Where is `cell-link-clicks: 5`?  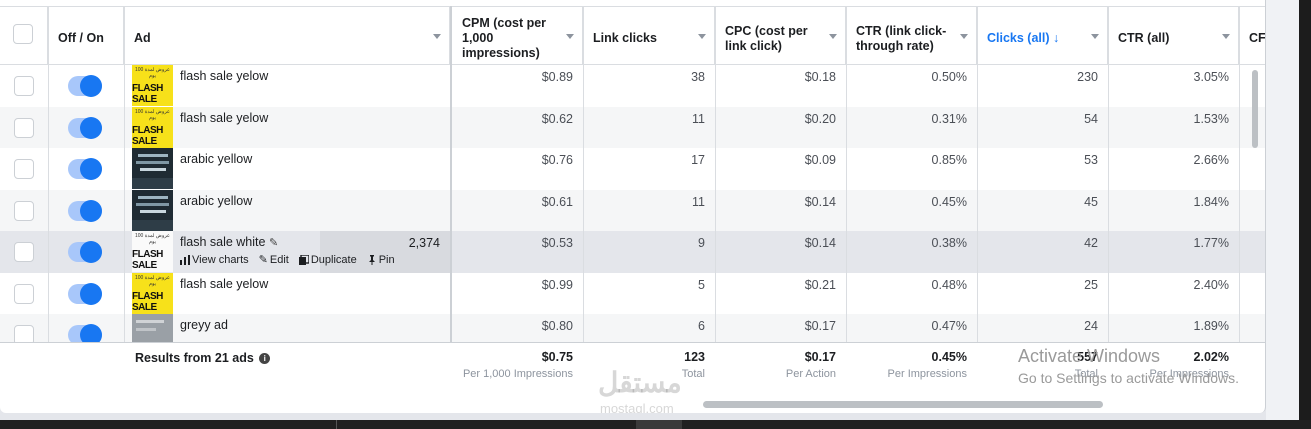 cell-link-clicks: 5 is located at coordinates (701, 284).